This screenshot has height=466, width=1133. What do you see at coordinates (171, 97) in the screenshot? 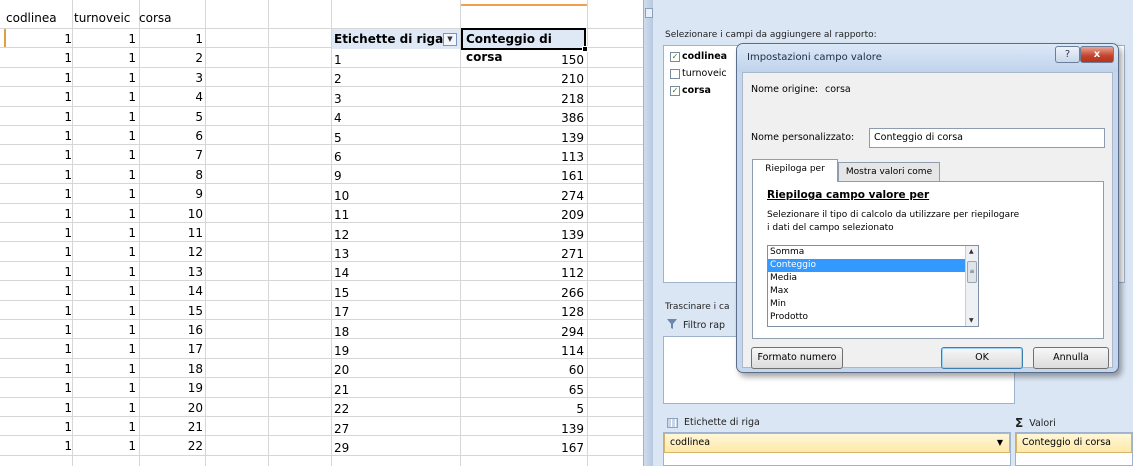
I see `cell-corsa: 4` at bounding box center [171, 97].